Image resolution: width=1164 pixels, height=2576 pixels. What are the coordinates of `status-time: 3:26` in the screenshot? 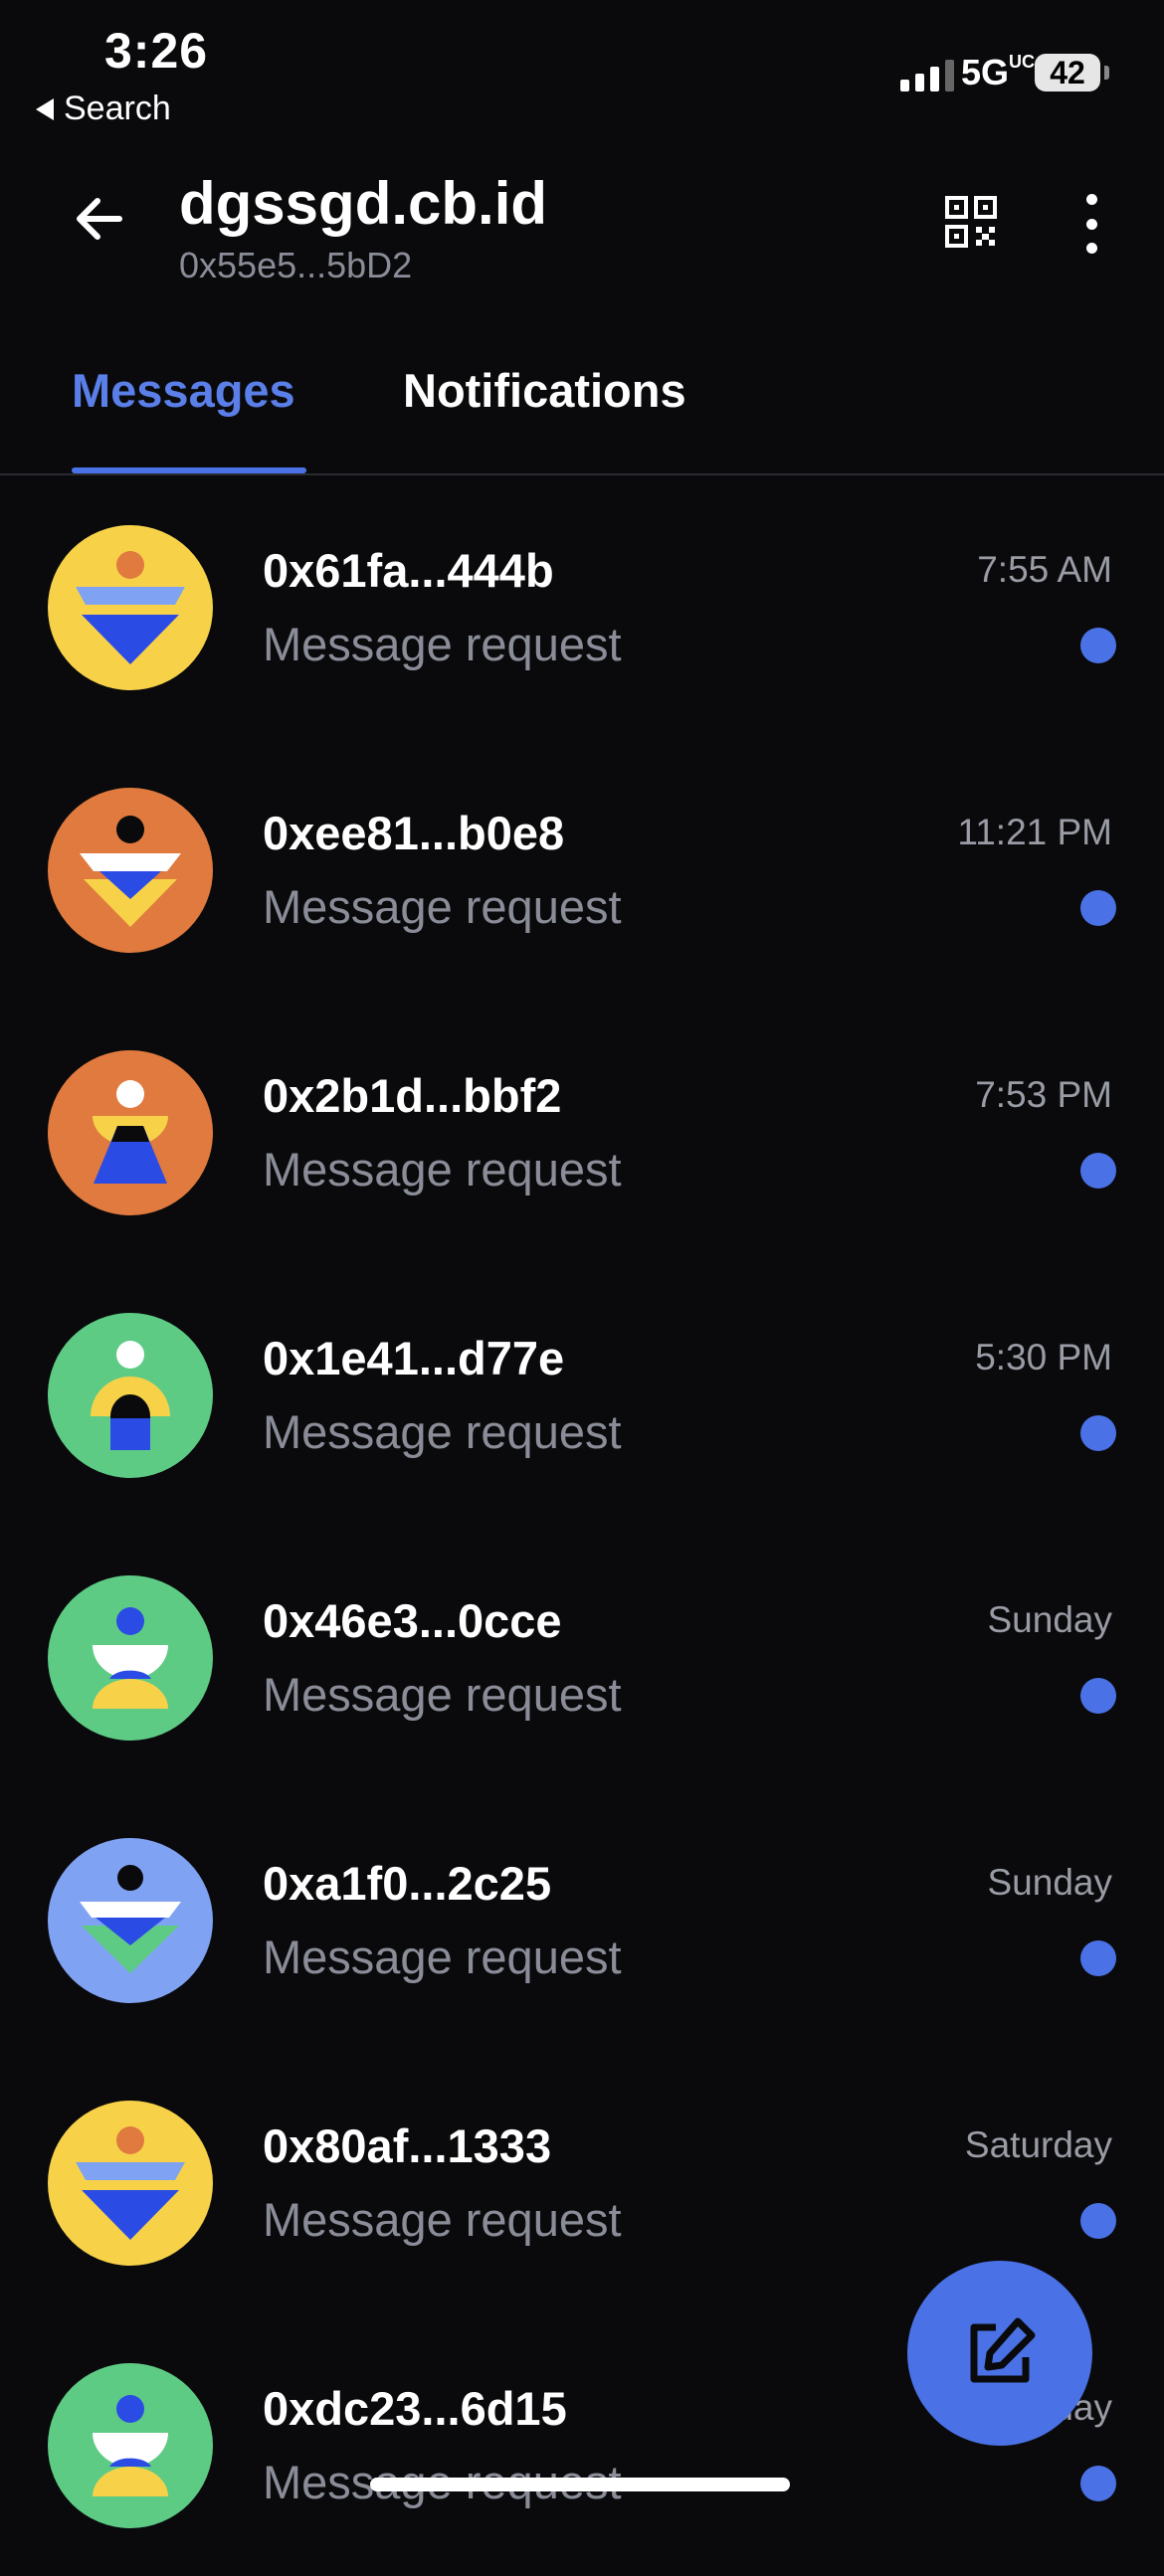 It's located at (156, 51).